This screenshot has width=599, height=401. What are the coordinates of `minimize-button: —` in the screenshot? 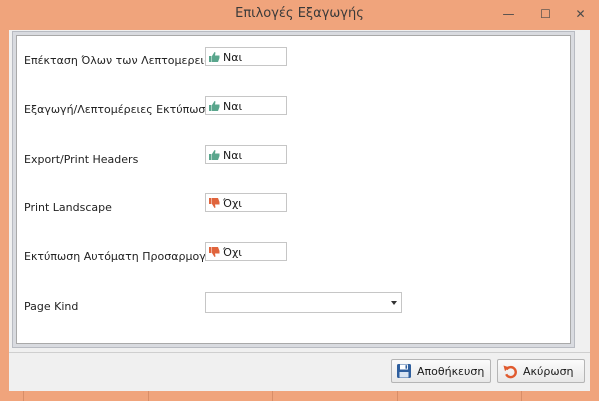 It's located at (508, 13).